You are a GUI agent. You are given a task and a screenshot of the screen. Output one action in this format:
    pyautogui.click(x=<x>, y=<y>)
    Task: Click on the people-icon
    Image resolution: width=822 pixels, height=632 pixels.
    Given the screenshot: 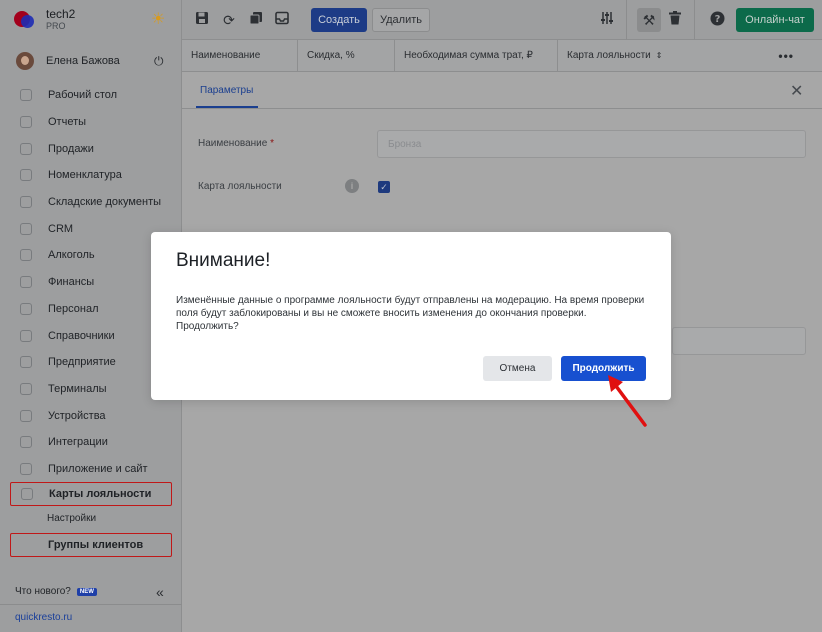 What is the action you would take?
    pyautogui.click(x=26, y=308)
    